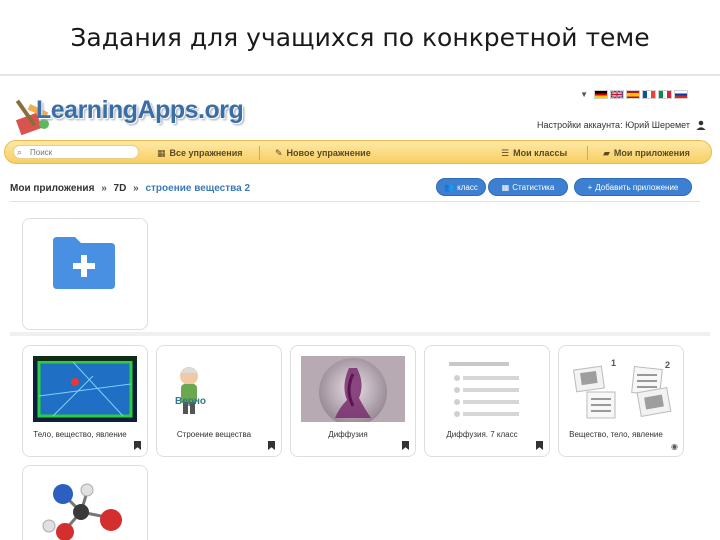  I want to click on my-classes-label: Мои классы, so click(540, 153).